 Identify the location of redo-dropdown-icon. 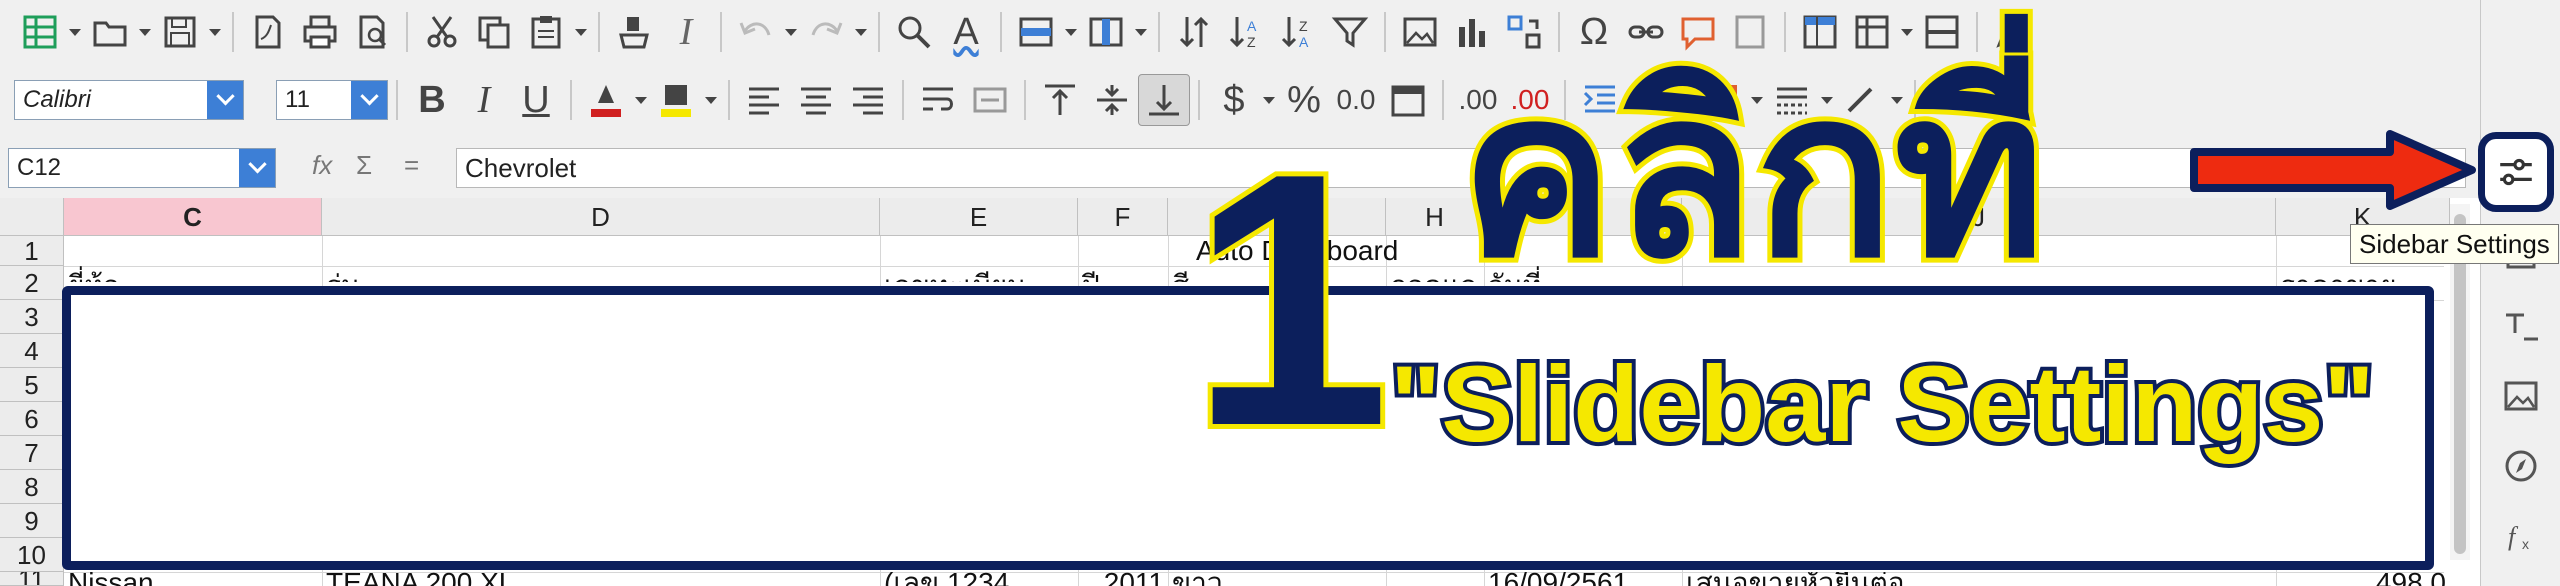
(861, 32).